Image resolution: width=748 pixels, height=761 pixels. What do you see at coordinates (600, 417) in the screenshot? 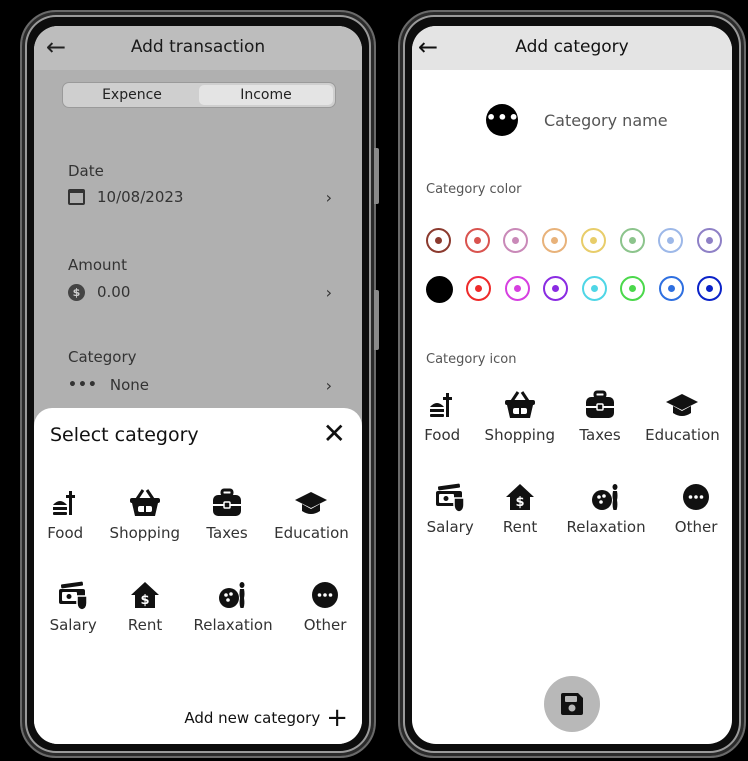
I see `icon-option-taxes: Taxes` at bounding box center [600, 417].